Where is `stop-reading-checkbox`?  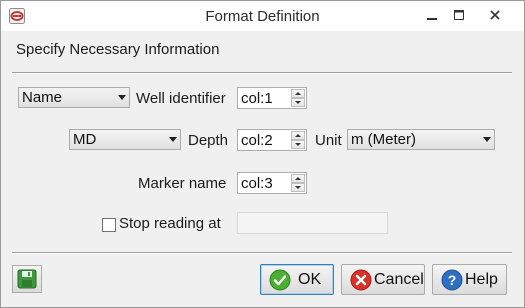 stop-reading-checkbox is located at coordinates (109, 225).